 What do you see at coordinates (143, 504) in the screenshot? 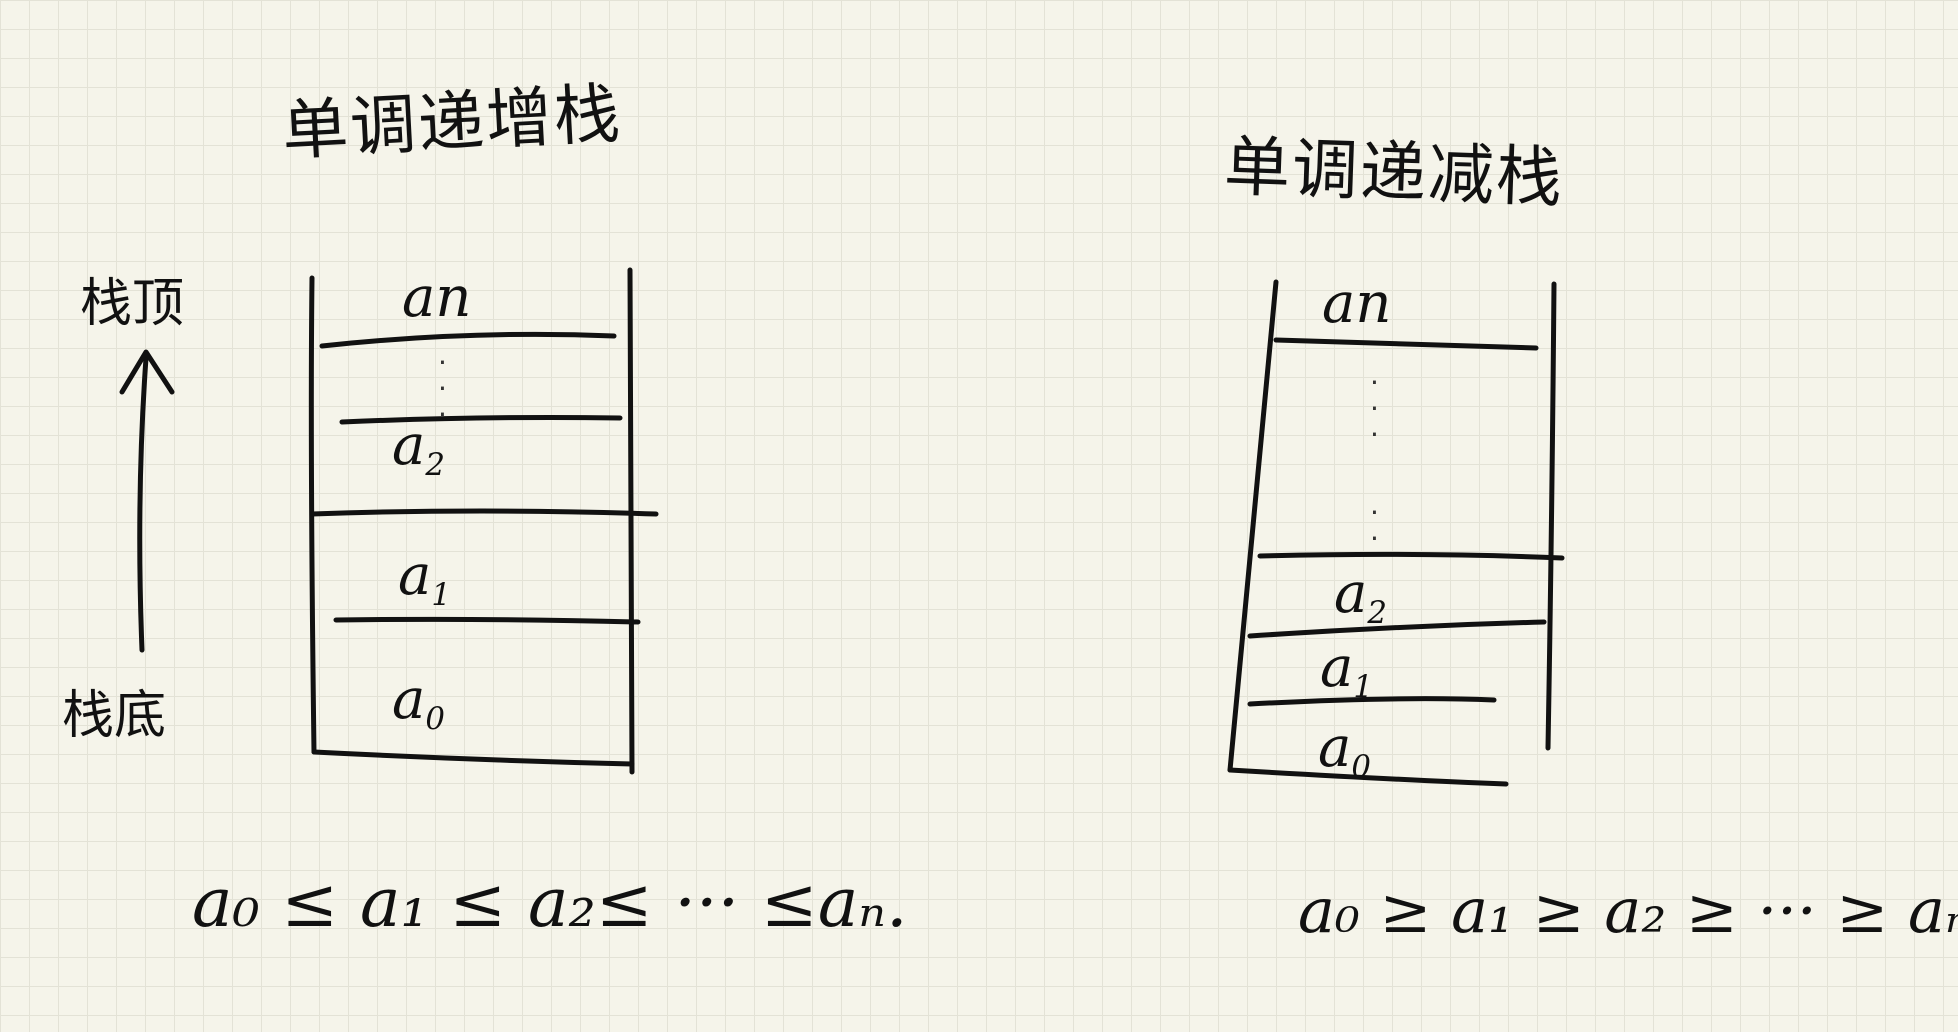
I see `up-arrow-shaft` at bounding box center [143, 504].